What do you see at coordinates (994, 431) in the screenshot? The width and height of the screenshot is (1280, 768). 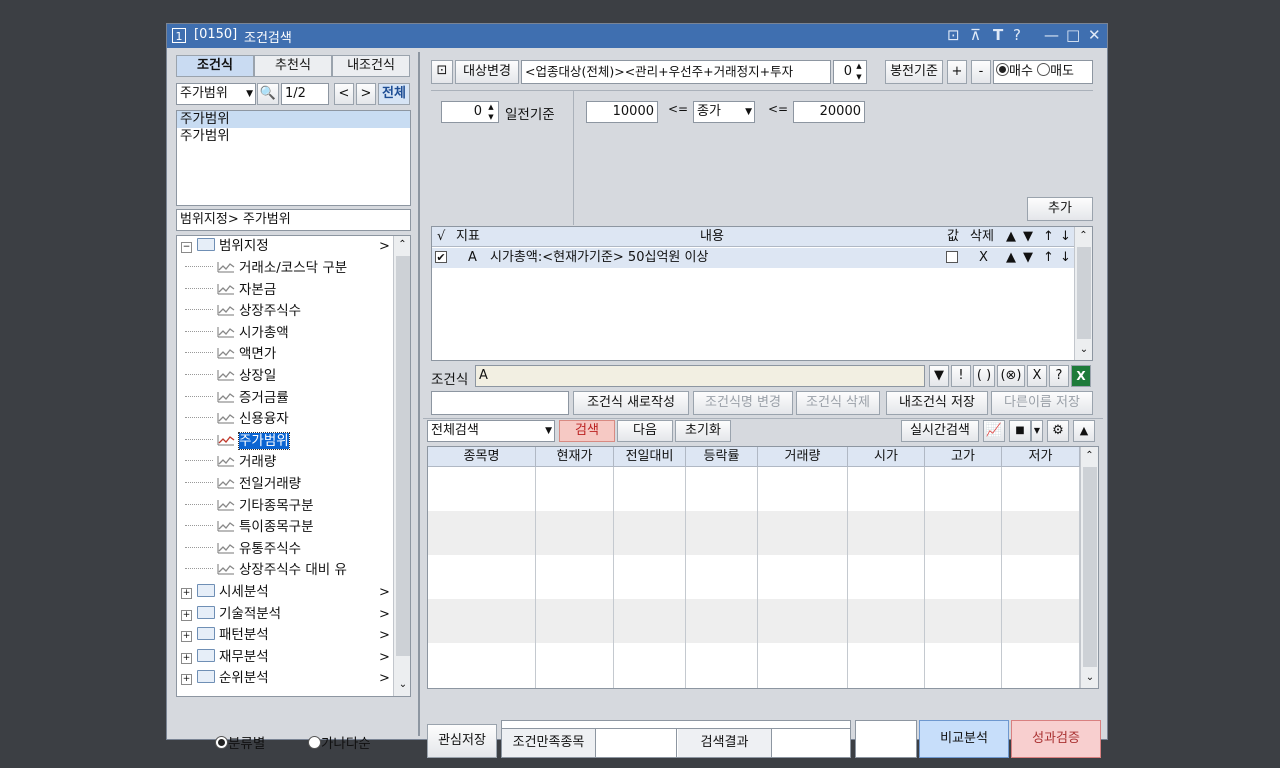 I see `chart-icon: 📈` at bounding box center [994, 431].